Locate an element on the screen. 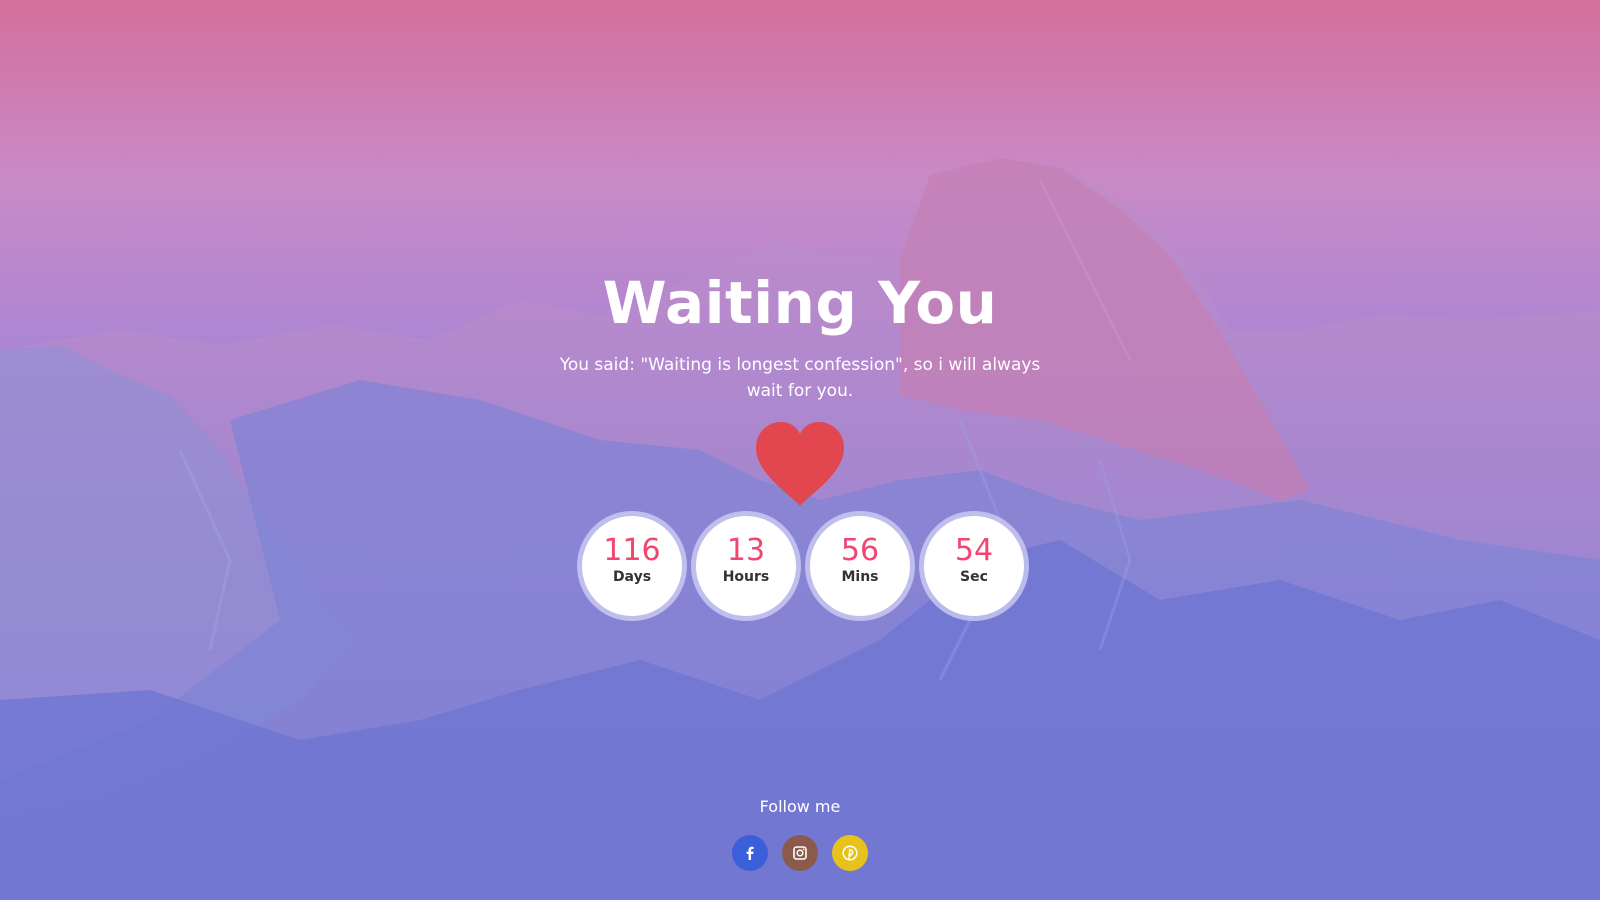 This screenshot has height=900, width=1600. countdown-mins: 56 Mins is located at coordinates (860, 566).